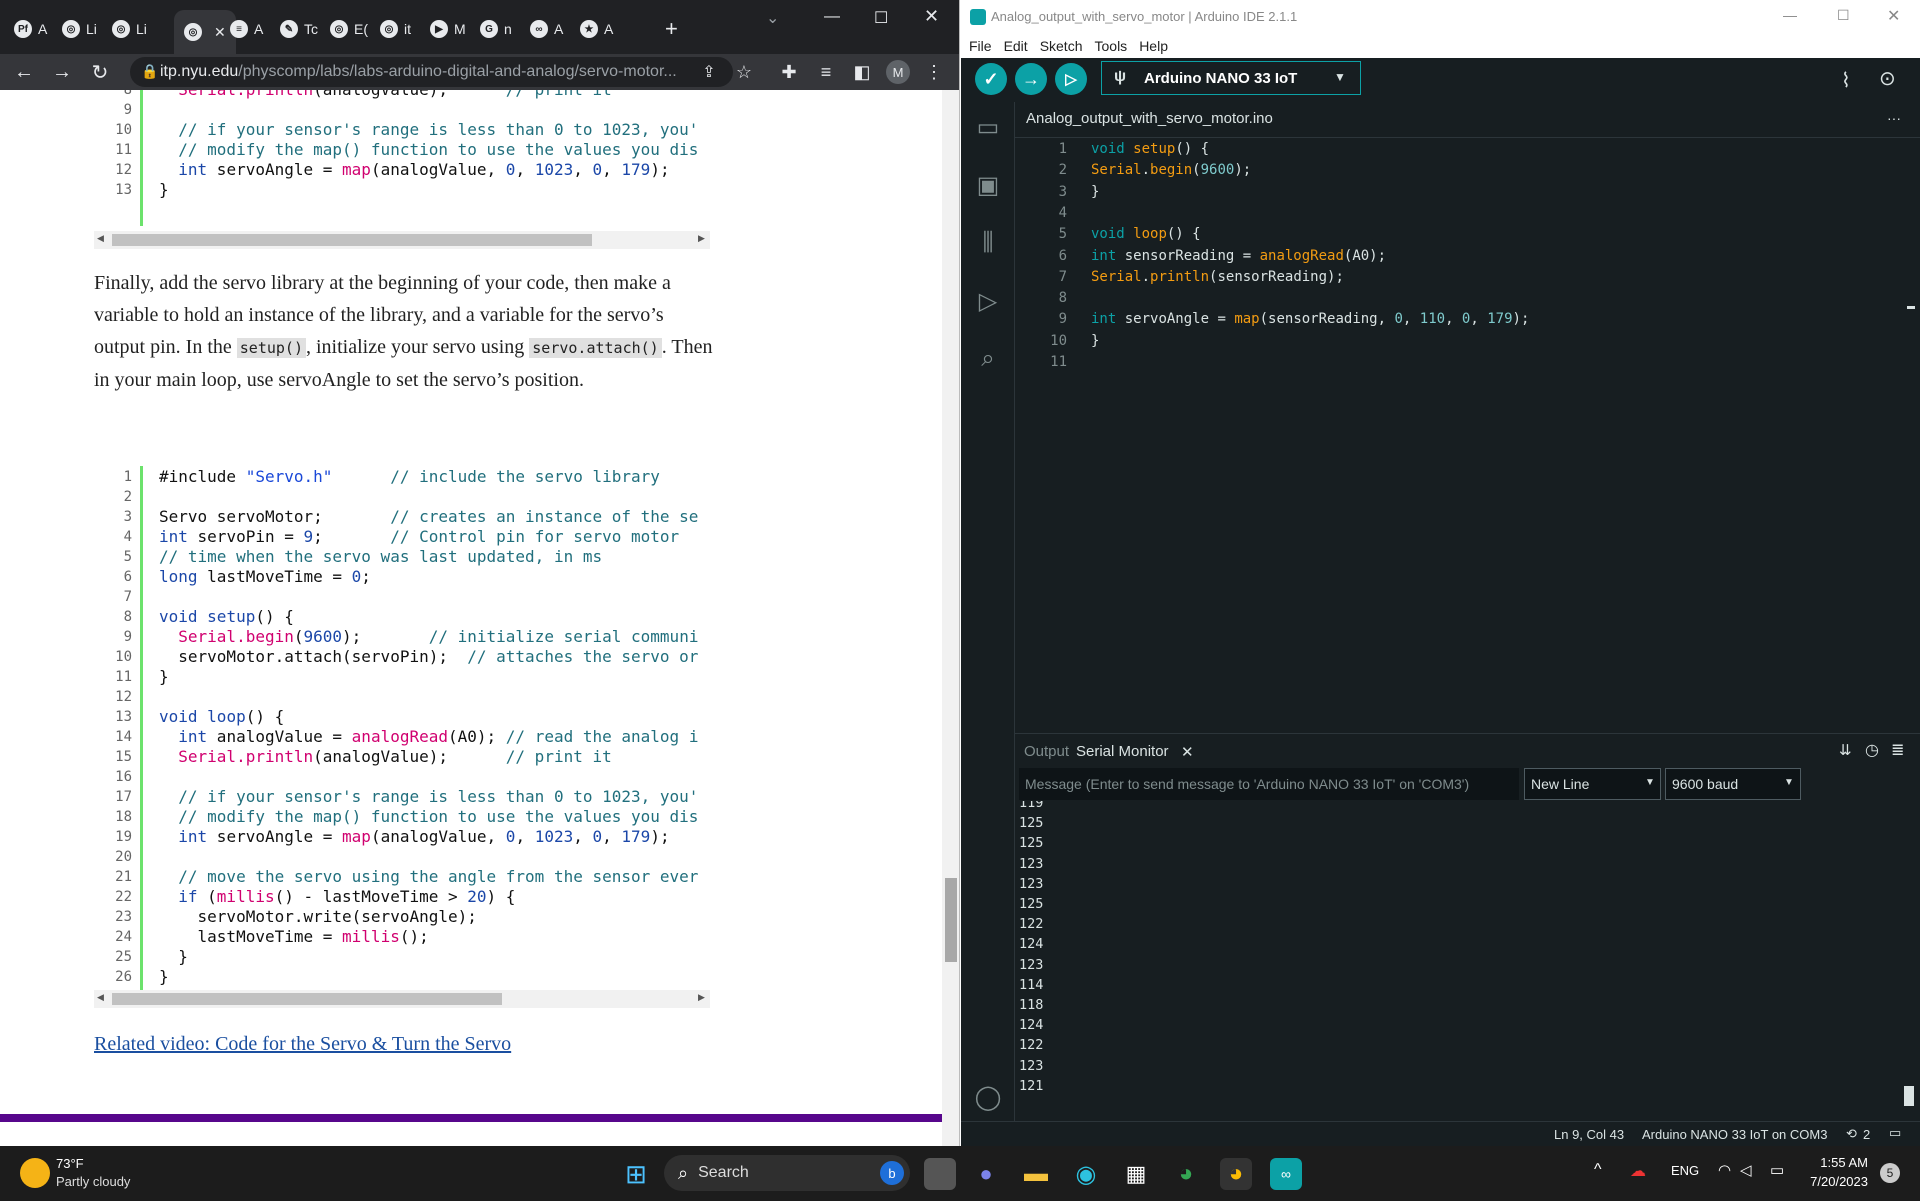 The width and height of the screenshot is (1920, 1201). What do you see at coordinates (1846, 80) in the screenshot?
I see `serial-plotter-icon: ⌇` at bounding box center [1846, 80].